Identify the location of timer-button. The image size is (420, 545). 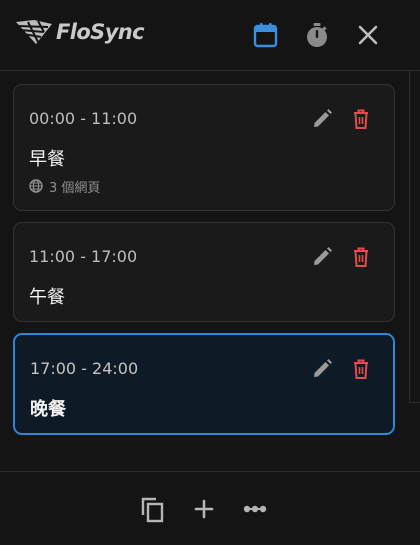
(317, 35).